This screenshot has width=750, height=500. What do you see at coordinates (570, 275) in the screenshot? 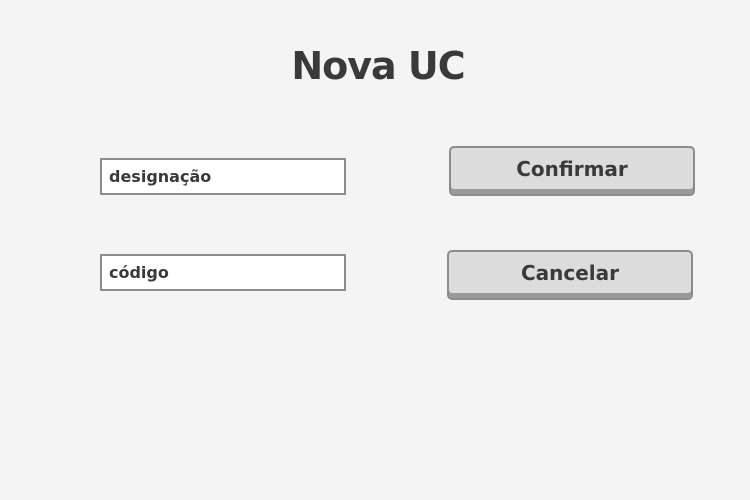
I see `cancel-button: Cancelar` at bounding box center [570, 275].